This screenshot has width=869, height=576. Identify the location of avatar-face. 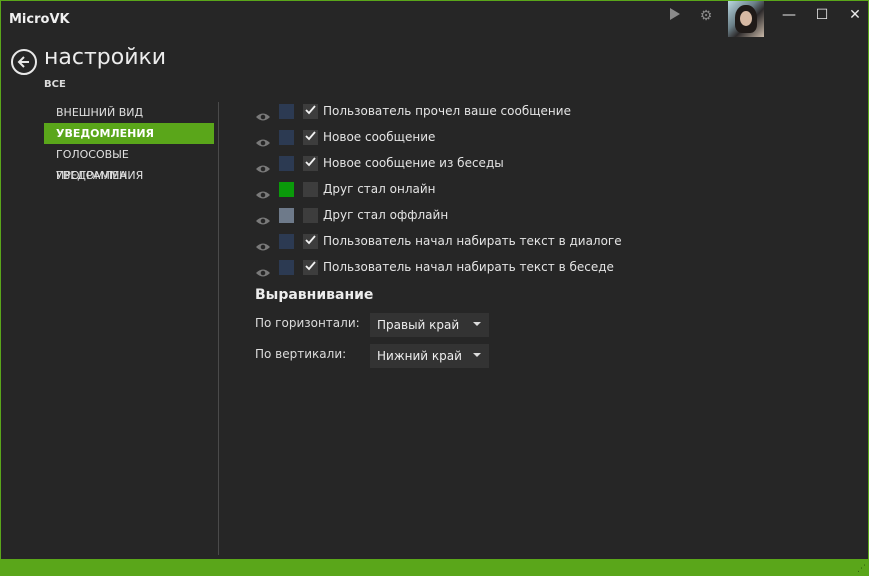
(746, 18).